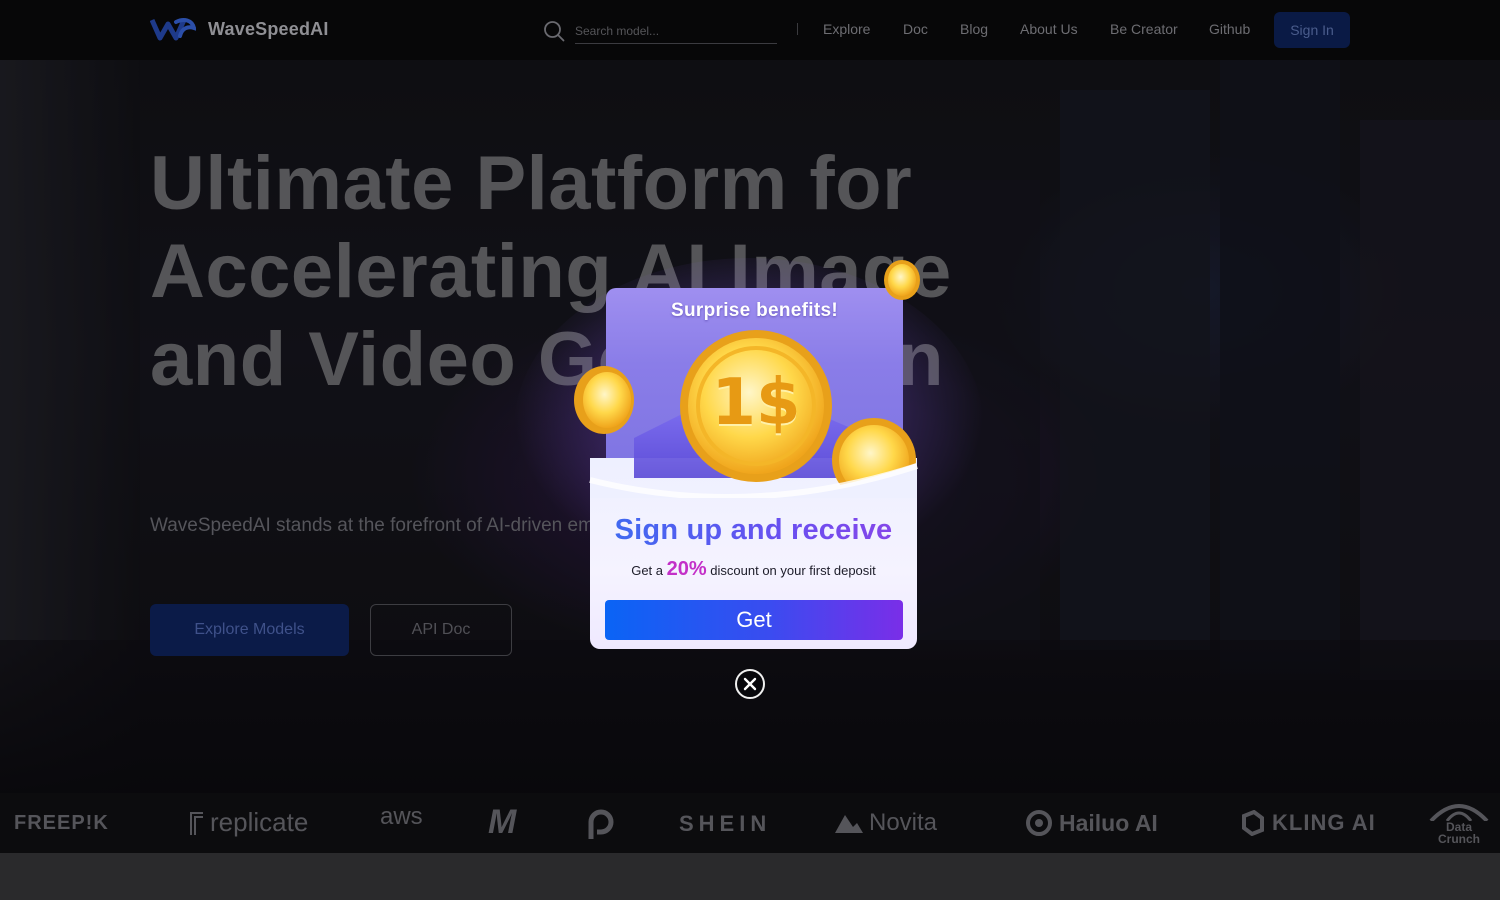 This screenshot has height=900, width=1500. Describe the element at coordinates (268, 28) in the screenshot. I see `brand-name: WaveSpeedAI` at that location.